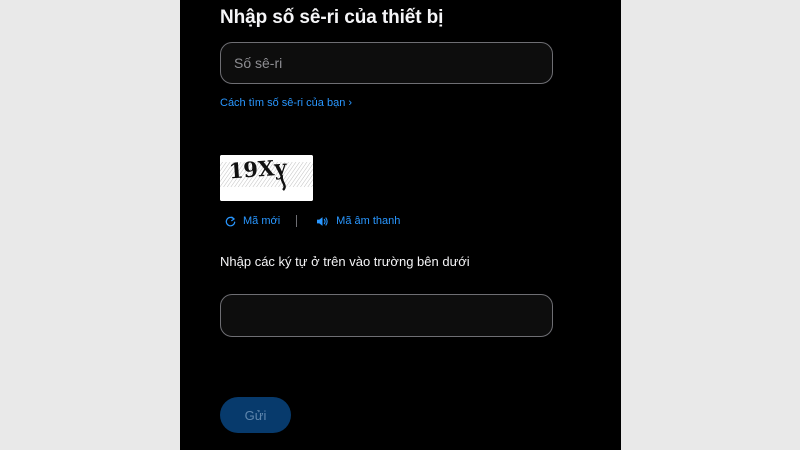  I want to click on captcha-input, so click(386, 315).